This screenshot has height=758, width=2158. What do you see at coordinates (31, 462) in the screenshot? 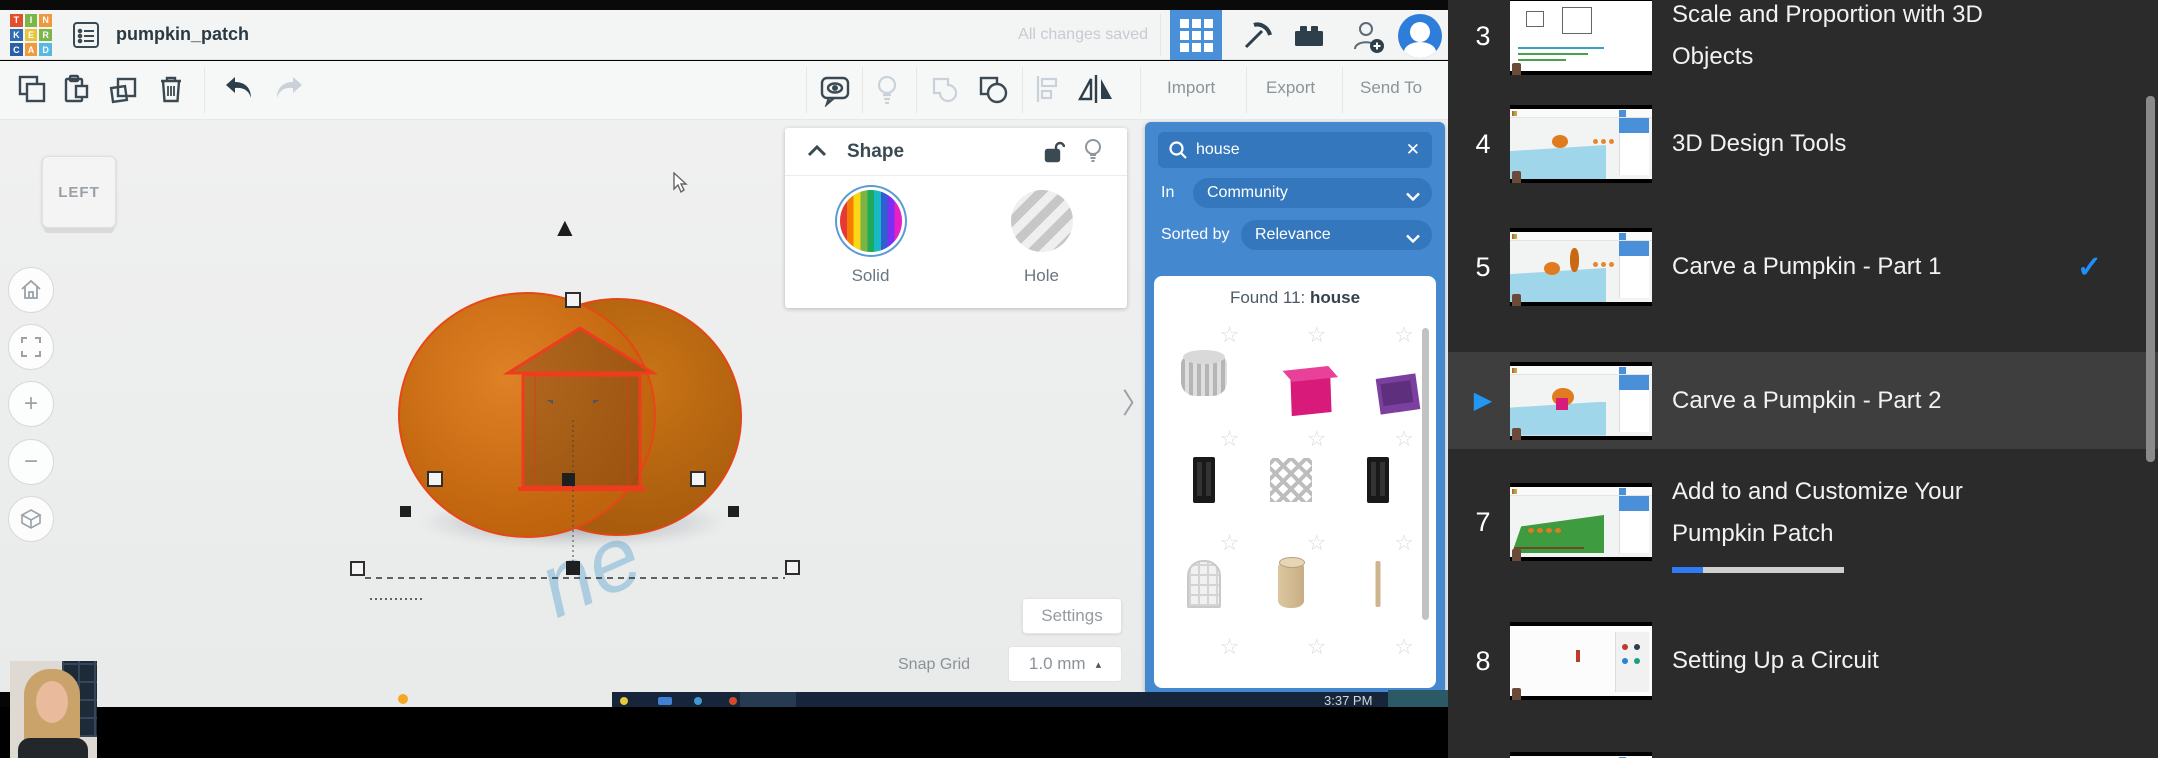
I see `zoom-out-button: −` at bounding box center [31, 462].